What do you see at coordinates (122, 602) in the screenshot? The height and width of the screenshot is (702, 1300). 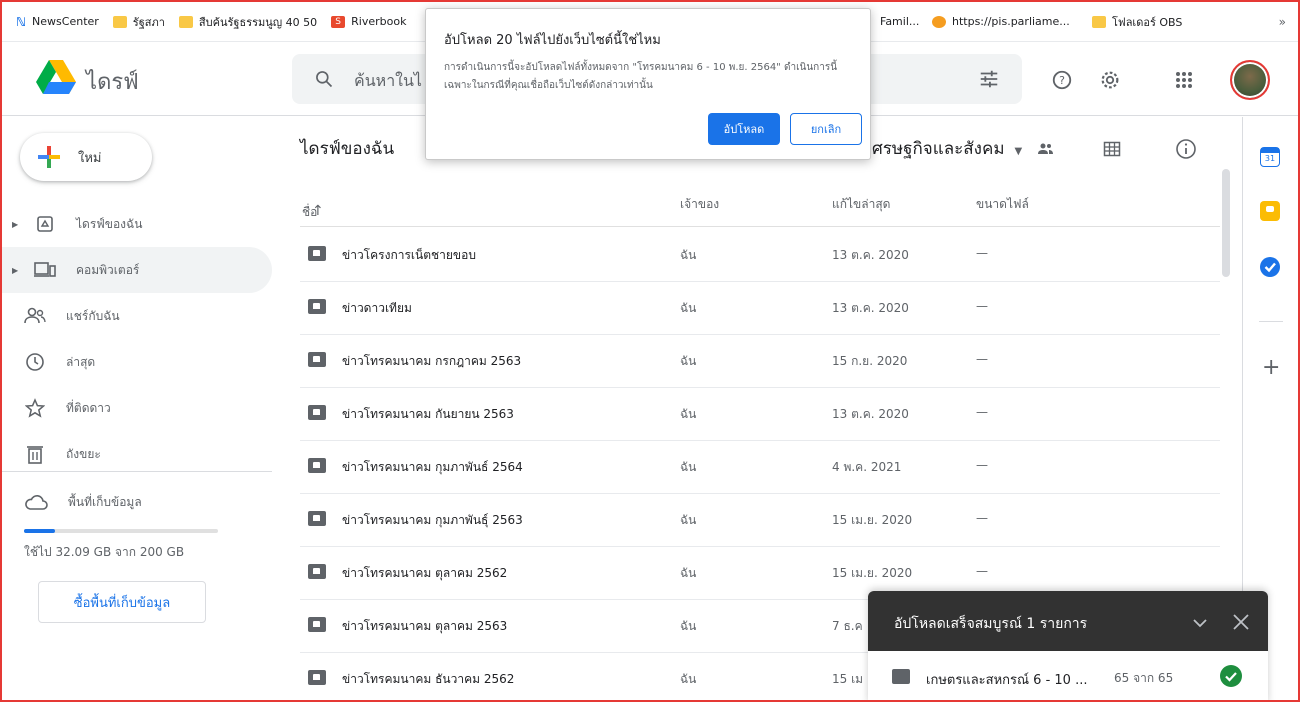 I see `buy-storage-button: ซื้อพื้นที่เก็บข้อมูล` at bounding box center [122, 602].